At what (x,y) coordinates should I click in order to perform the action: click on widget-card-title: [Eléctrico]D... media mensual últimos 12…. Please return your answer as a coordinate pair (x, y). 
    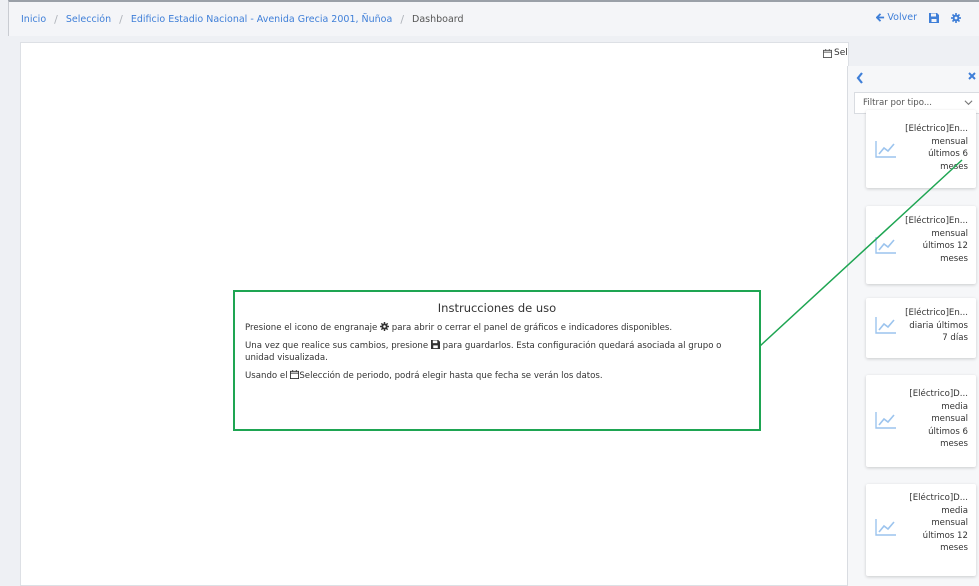
    Looking at the image, I should click on (933, 523).